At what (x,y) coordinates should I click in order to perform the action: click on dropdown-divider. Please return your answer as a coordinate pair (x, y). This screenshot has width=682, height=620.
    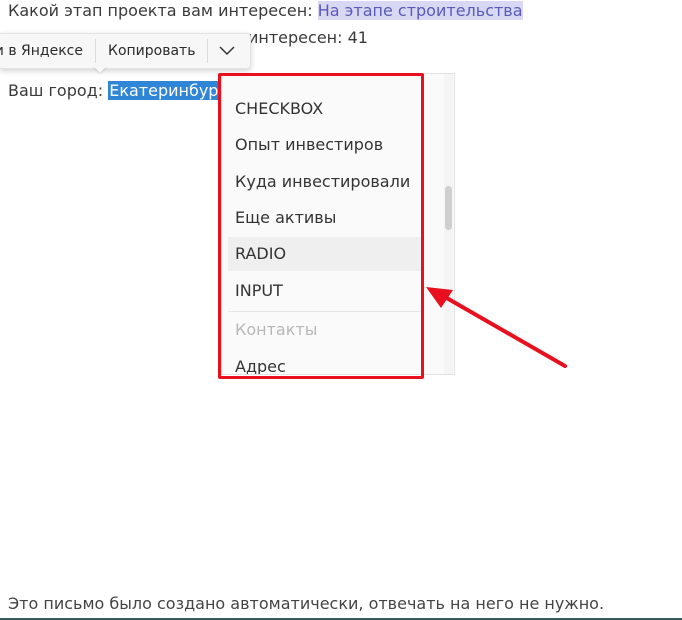
    Looking at the image, I should click on (325, 311).